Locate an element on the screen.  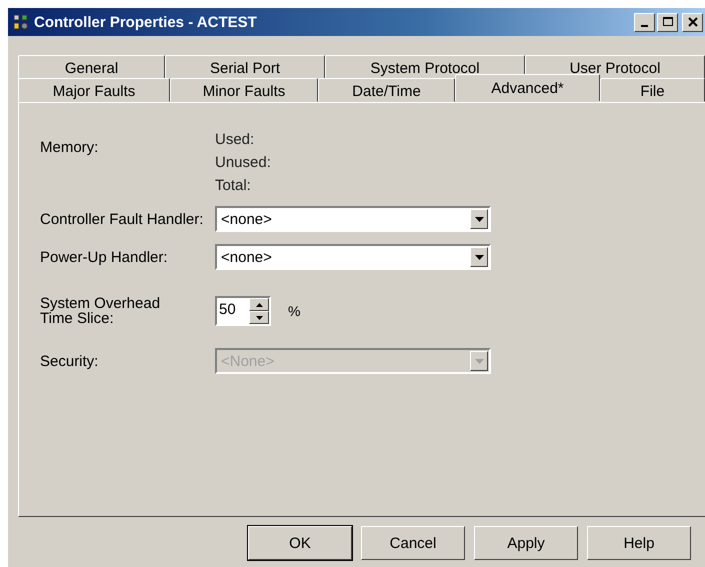
window-title: Controller Properties - ACTEST is located at coordinates (146, 22).